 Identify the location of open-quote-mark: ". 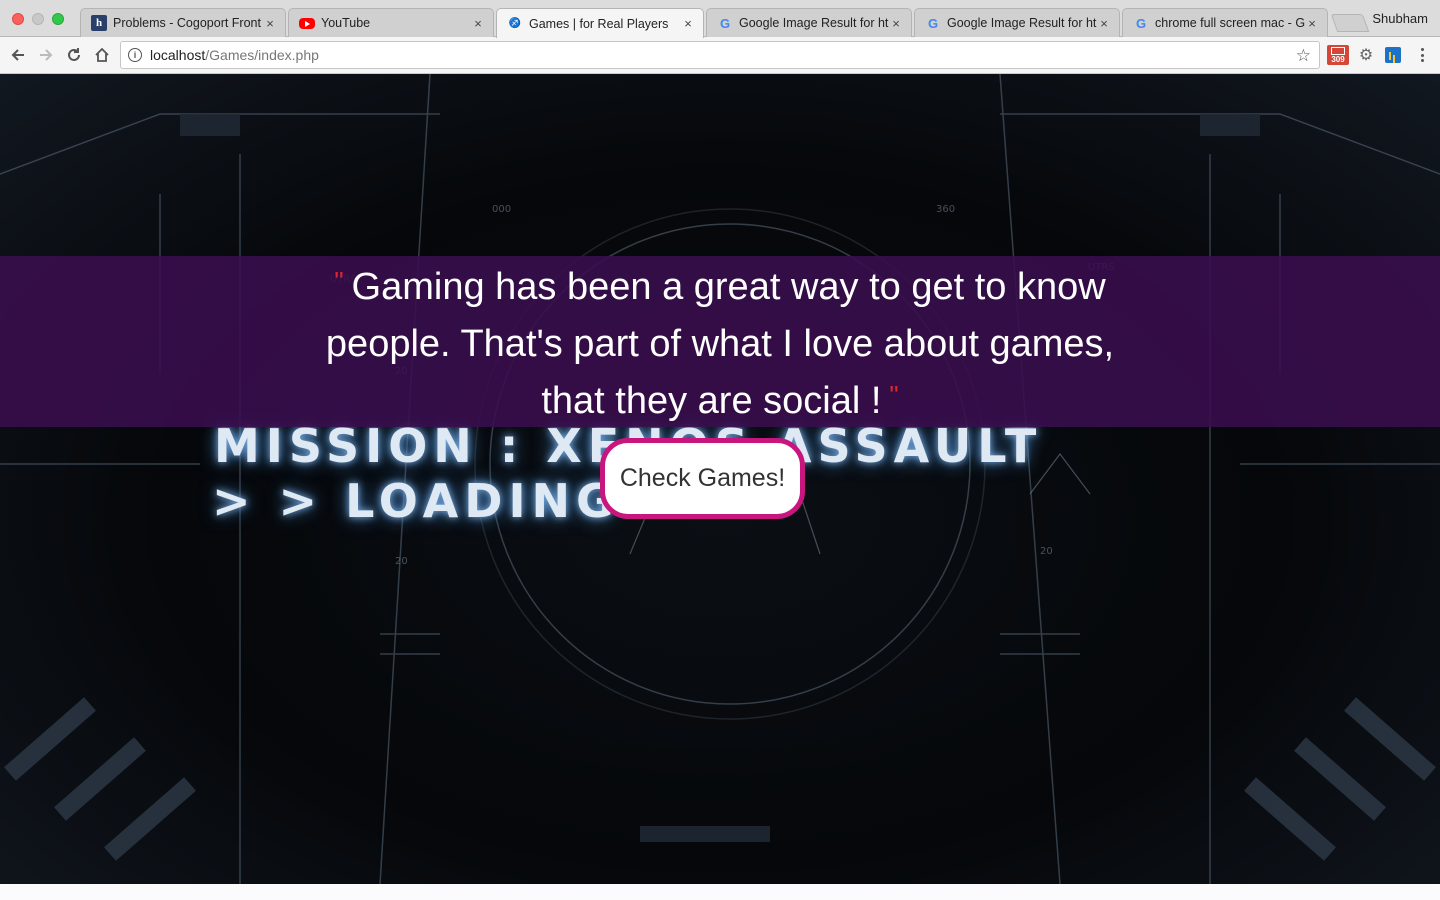
(339, 281).